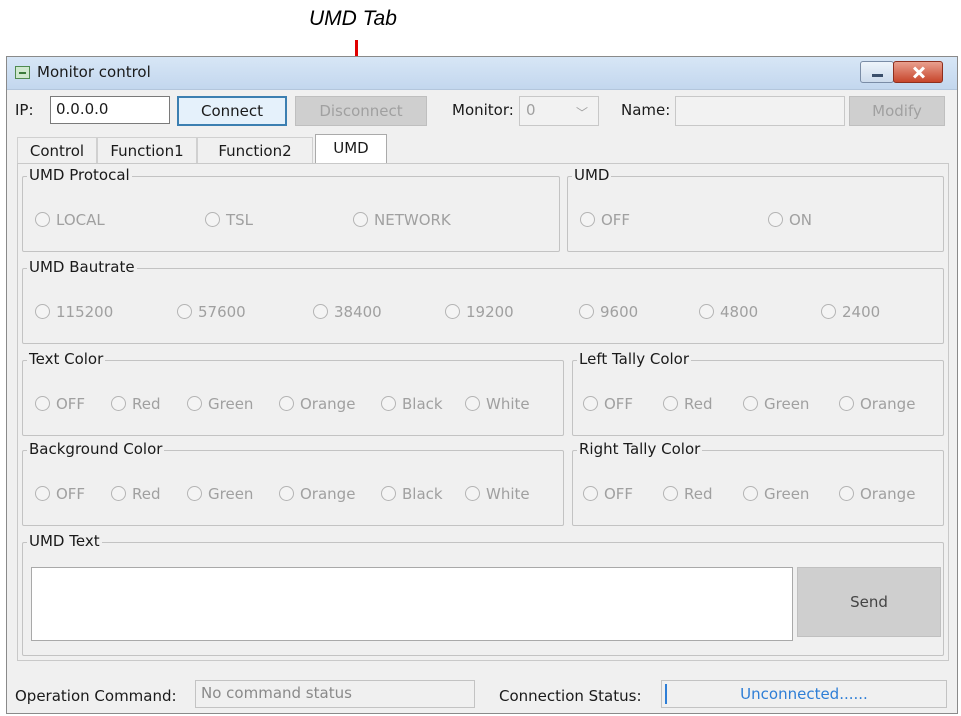  What do you see at coordinates (760, 111) in the screenshot?
I see `name-input` at bounding box center [760, 111].